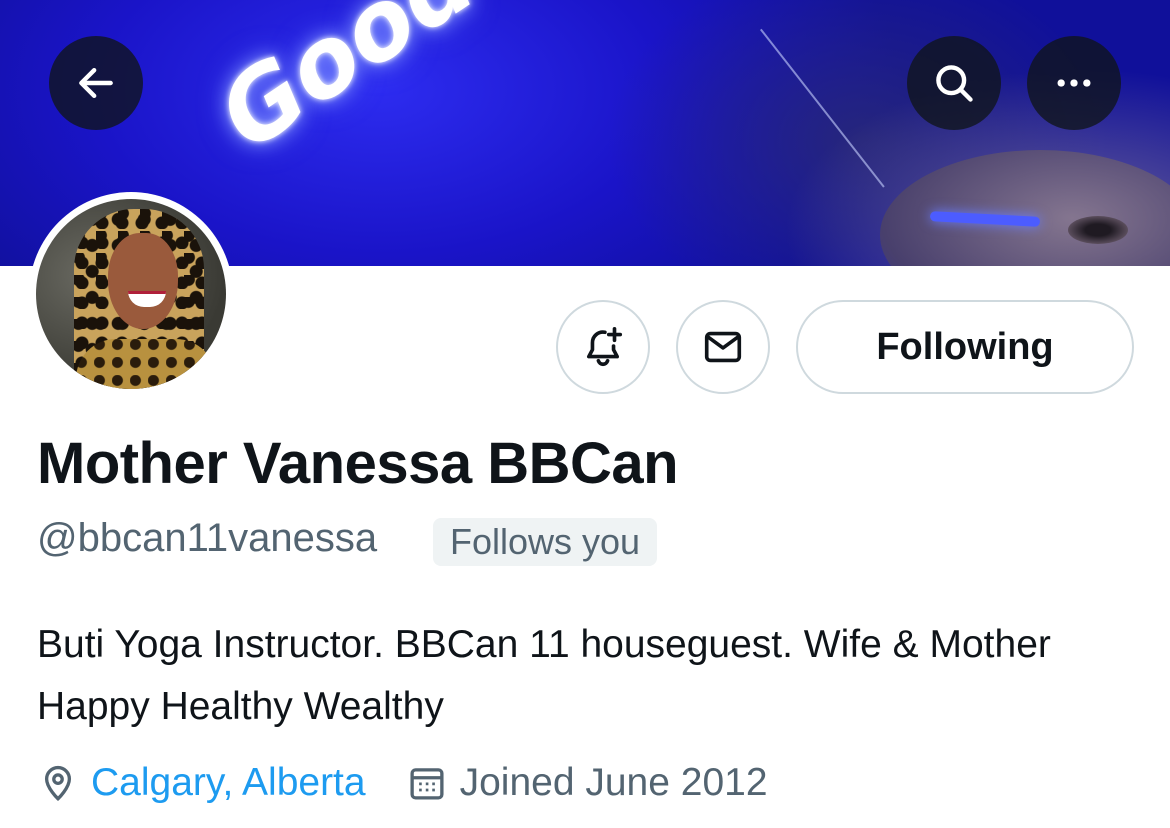 This screenshot has width=1170, height=828. I want to click on banner-eye, so click(1098, 230).